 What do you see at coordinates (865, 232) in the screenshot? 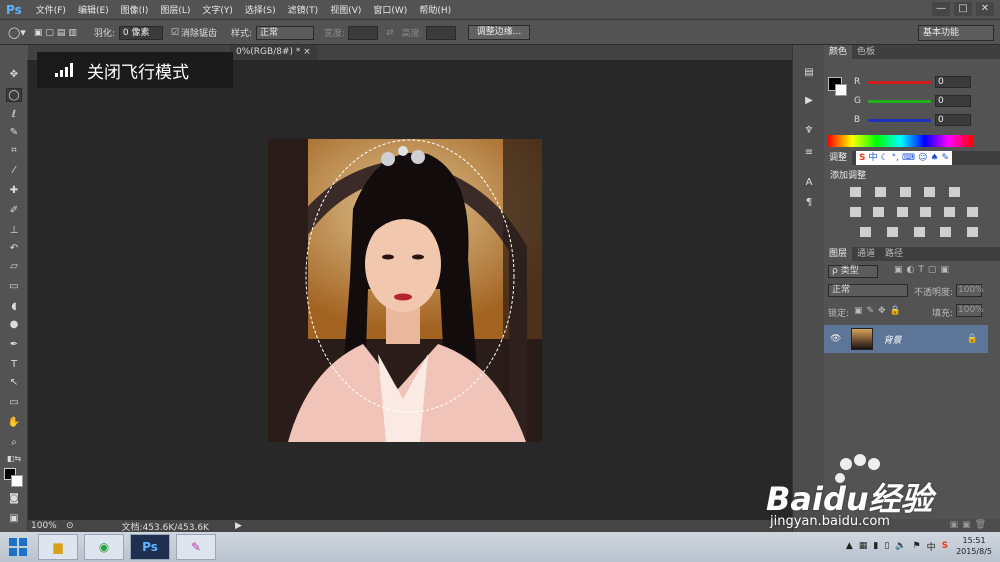
I see `invert-icon` at bounding box center [865, 232].